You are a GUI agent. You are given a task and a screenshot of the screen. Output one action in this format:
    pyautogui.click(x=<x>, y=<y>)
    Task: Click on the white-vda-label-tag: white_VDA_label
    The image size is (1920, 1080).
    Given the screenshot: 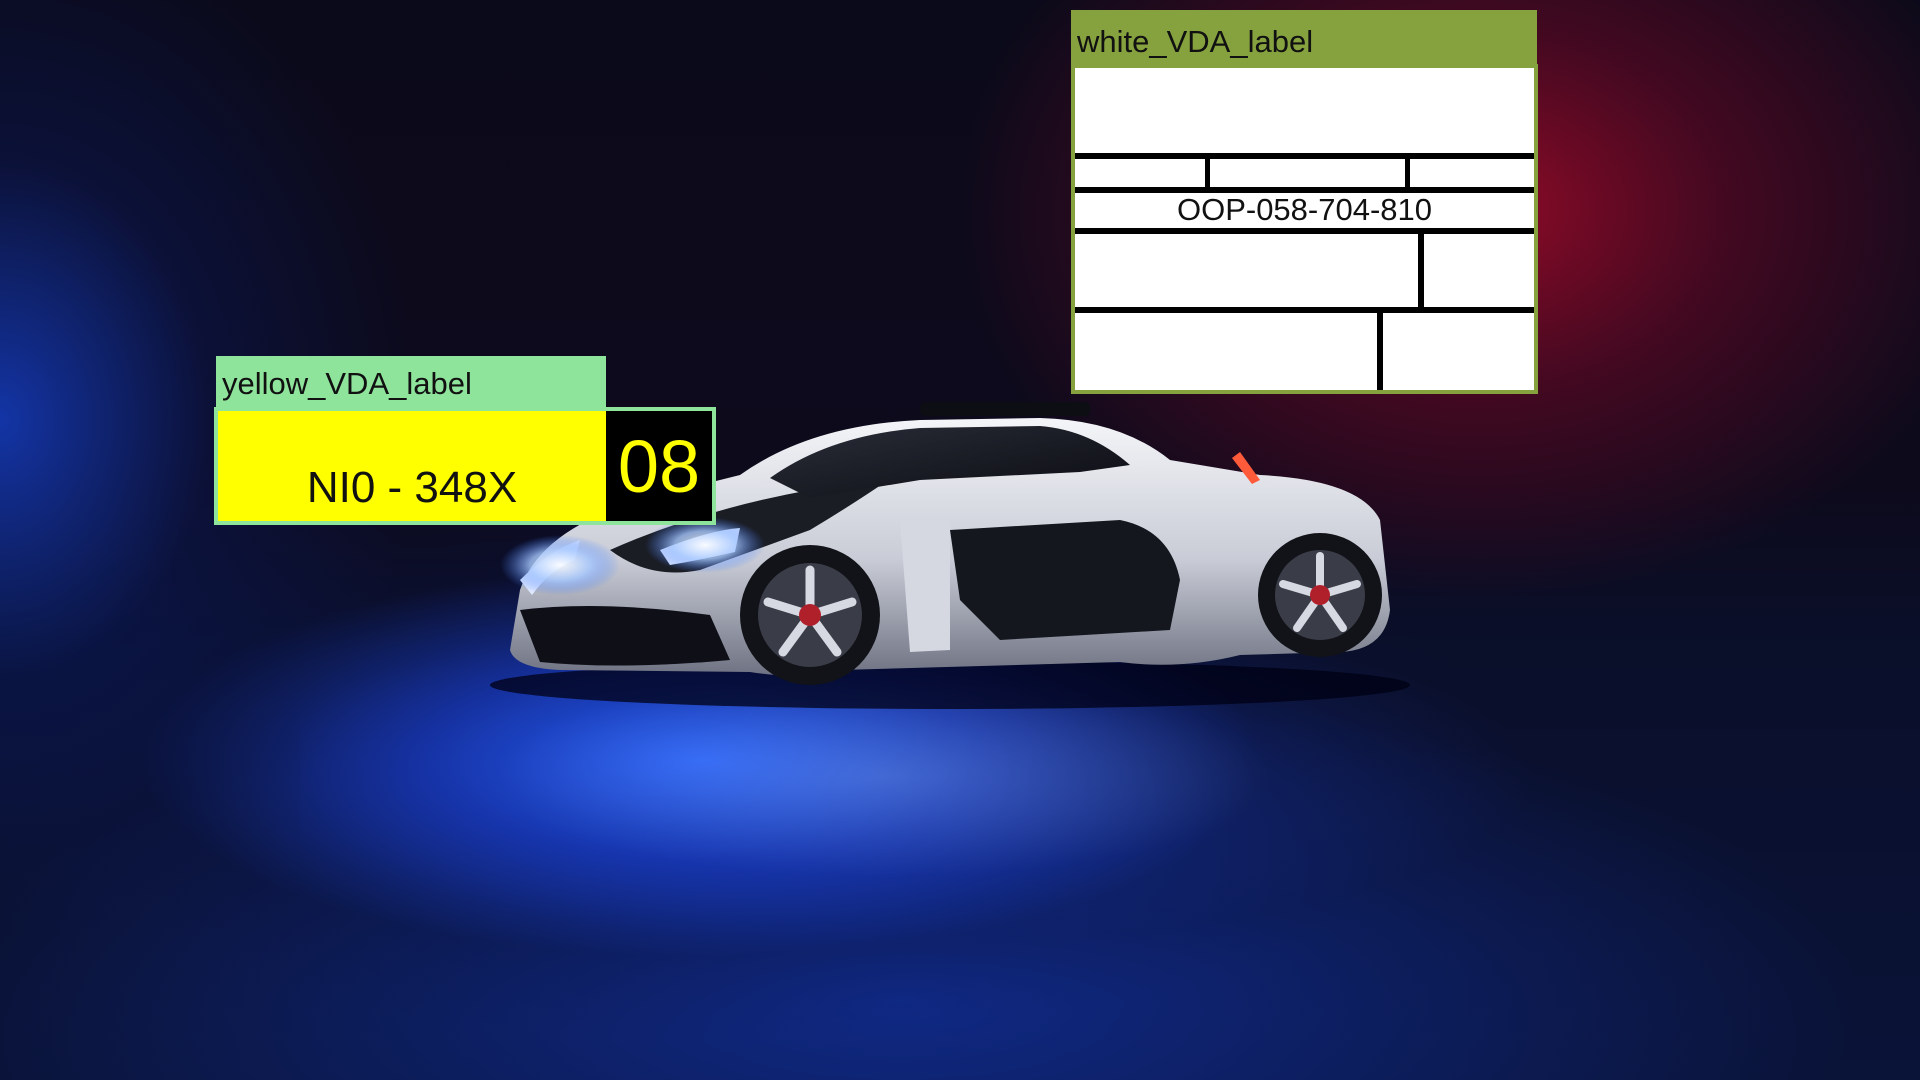 What is the action you would take?
    pyautogui.click(x=1304, y=38)
    